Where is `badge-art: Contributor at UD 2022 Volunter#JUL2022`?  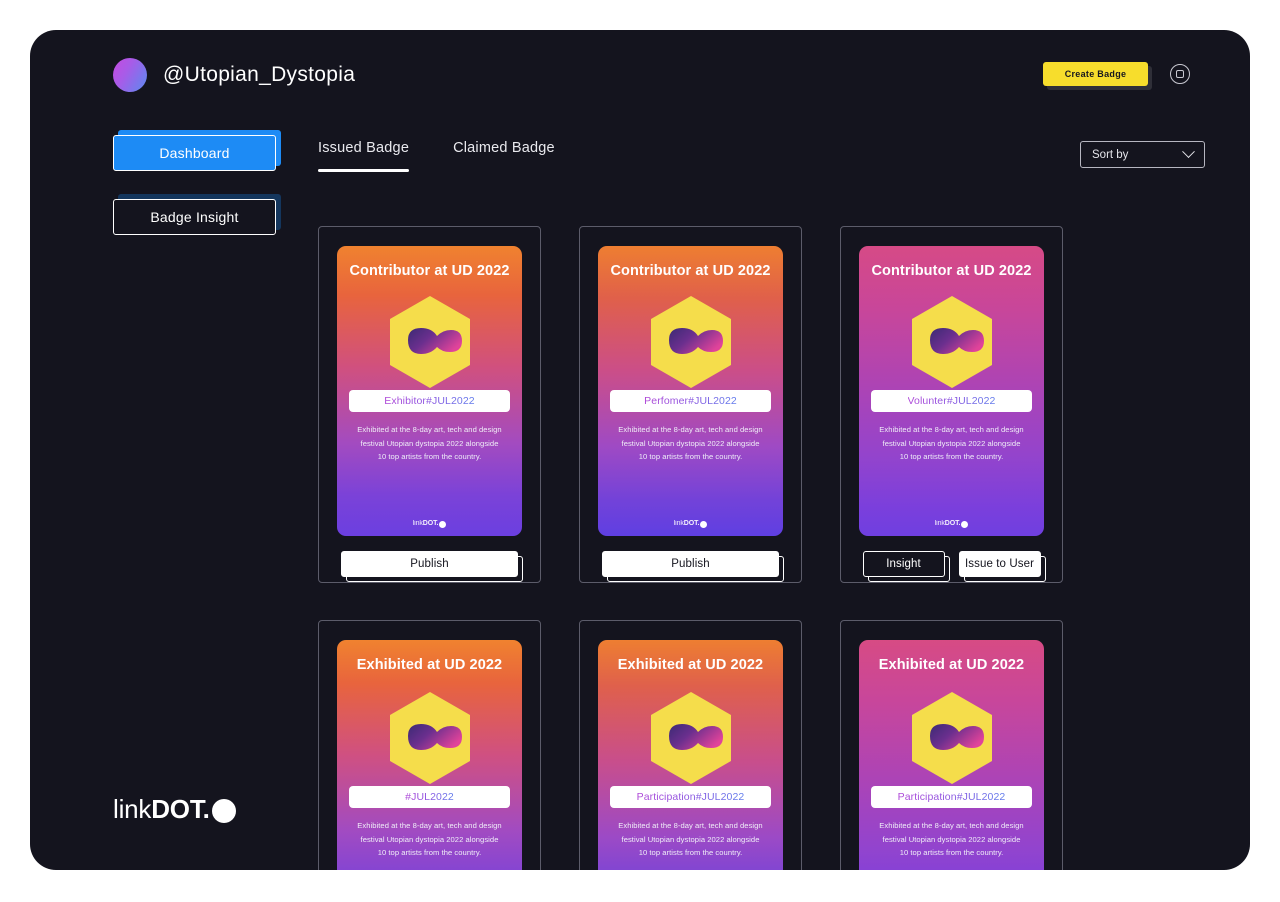 badge-art: Contributor at UD 2022 Volunter#JUL2022 is located at coordinates (951, 391).